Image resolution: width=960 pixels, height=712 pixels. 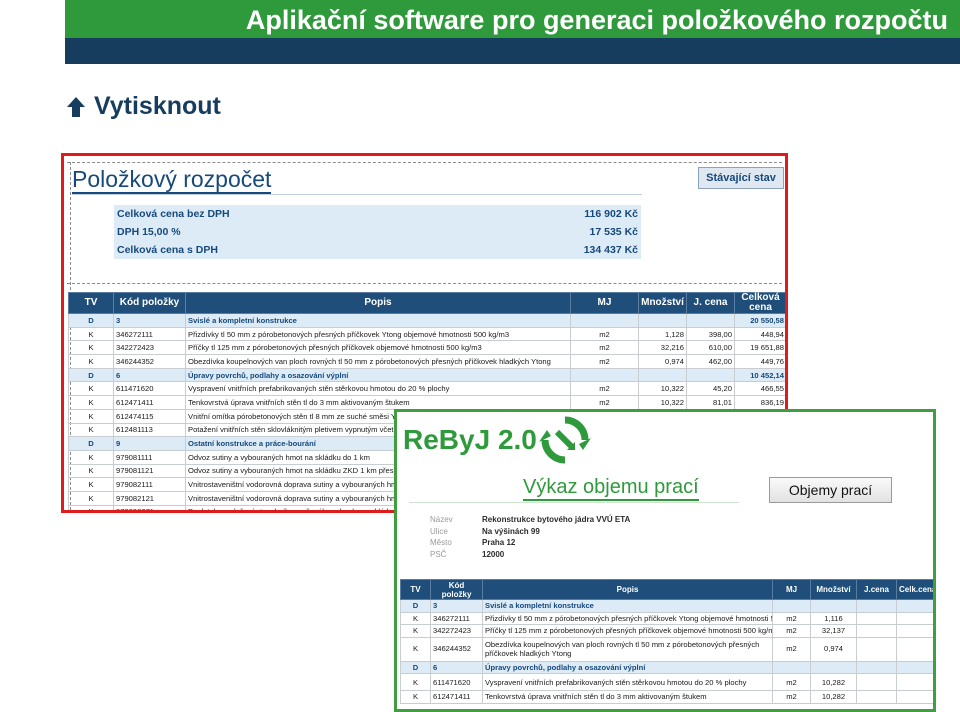 I want to click on page-break-line, so click(x=424, y=283).